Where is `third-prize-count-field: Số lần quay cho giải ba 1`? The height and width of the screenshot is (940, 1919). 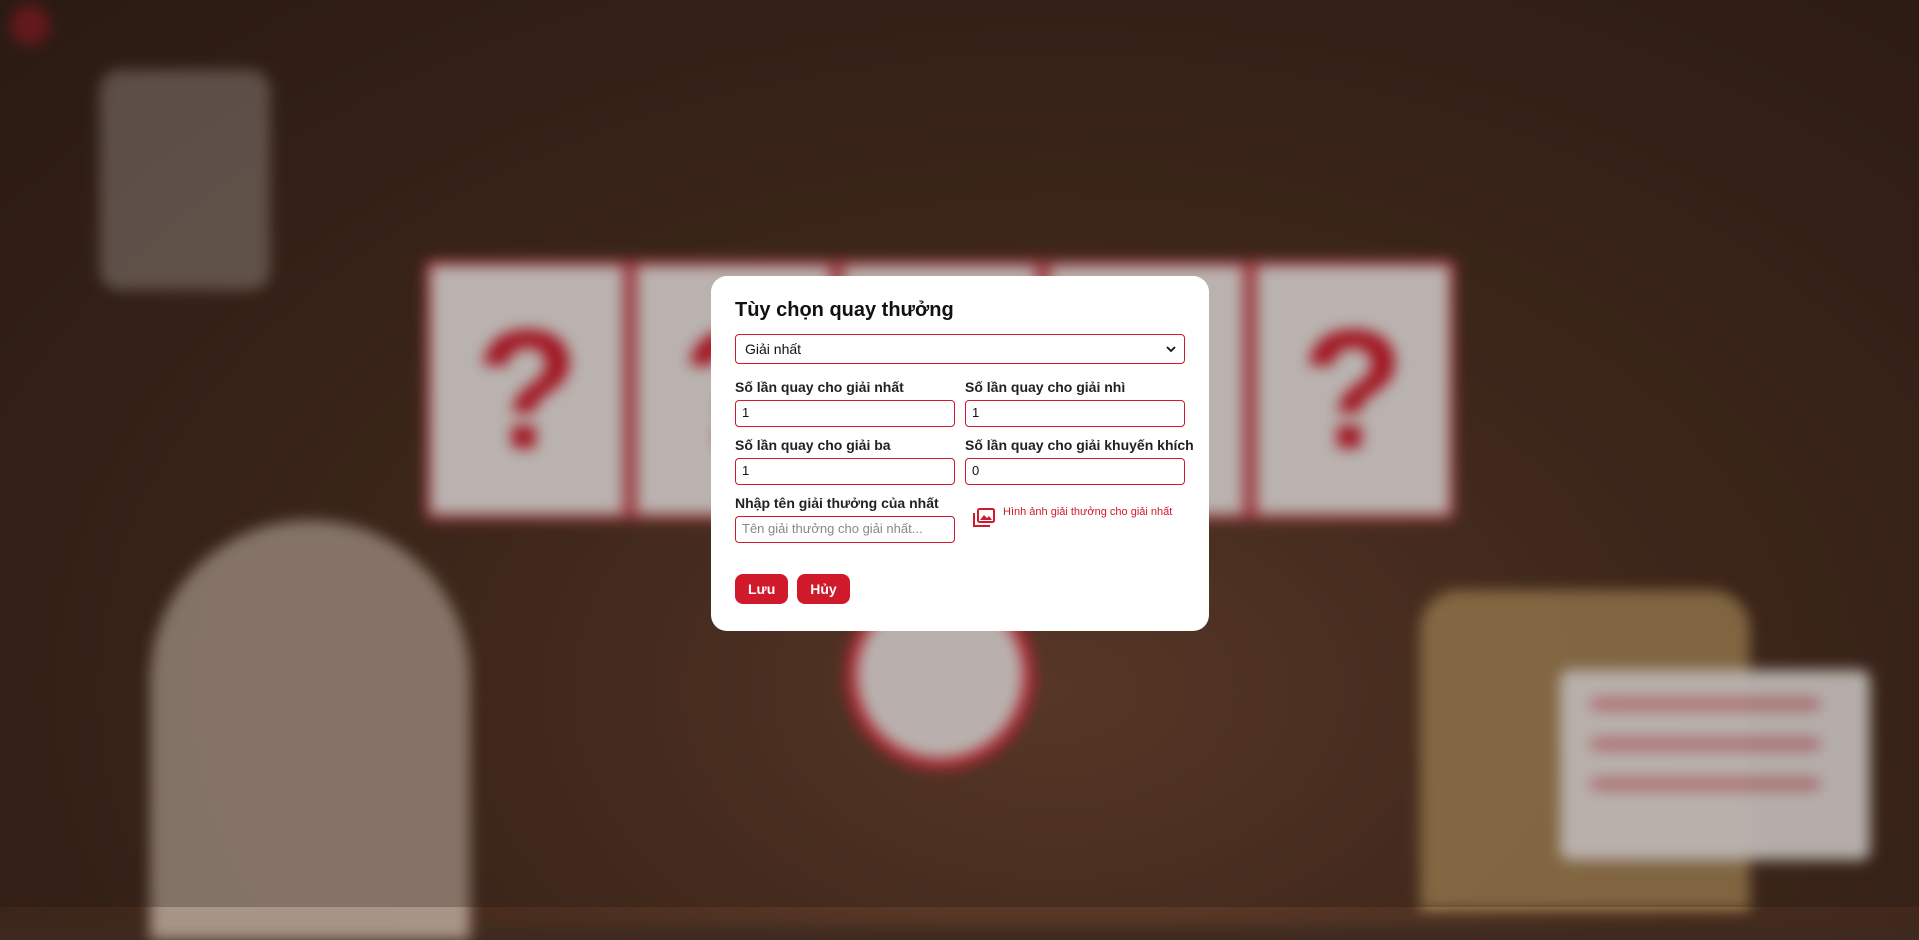
third-prize-count-field: Số lần quay cho giải ba 1 is located at coordinates (845, 460).